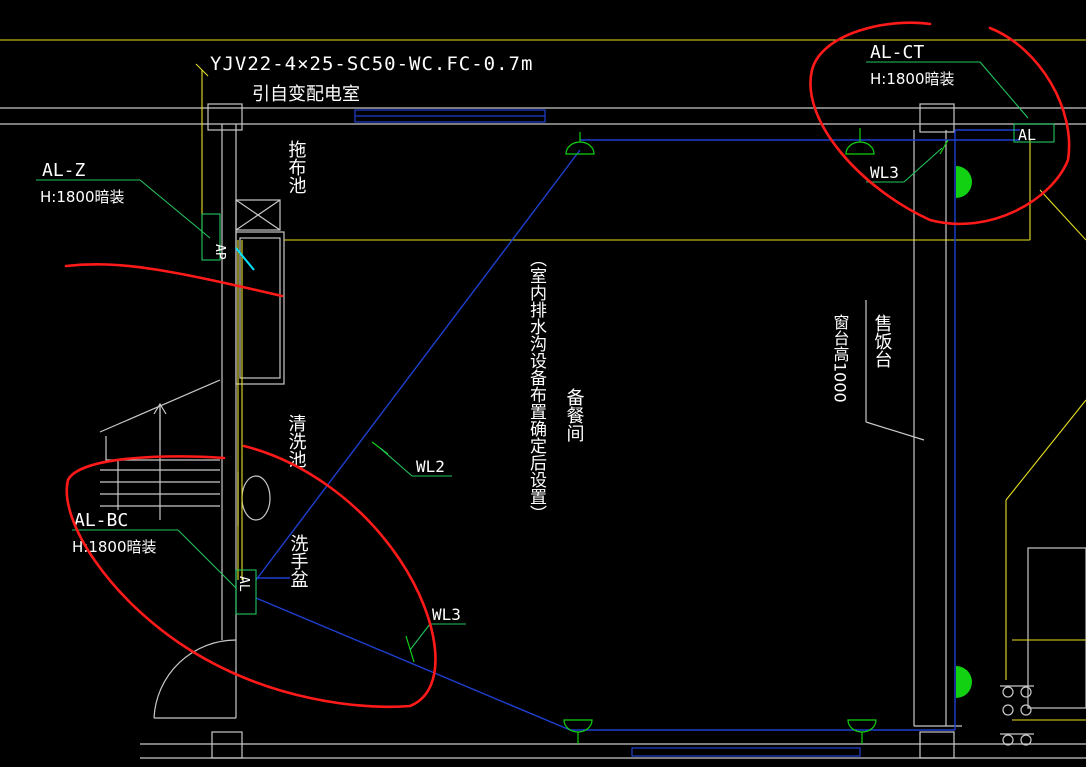 Image resolution: width=1086 pixels, height=767 pixels. Describe the element at coordinates (174, 280) in the screenshot. I see `annotation-stroke-ap` at that location.